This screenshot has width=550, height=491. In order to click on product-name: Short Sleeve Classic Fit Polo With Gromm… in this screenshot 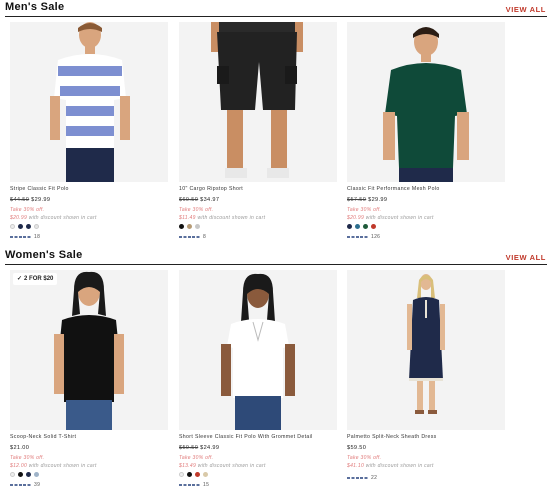, I will do `click(246, 437)`.